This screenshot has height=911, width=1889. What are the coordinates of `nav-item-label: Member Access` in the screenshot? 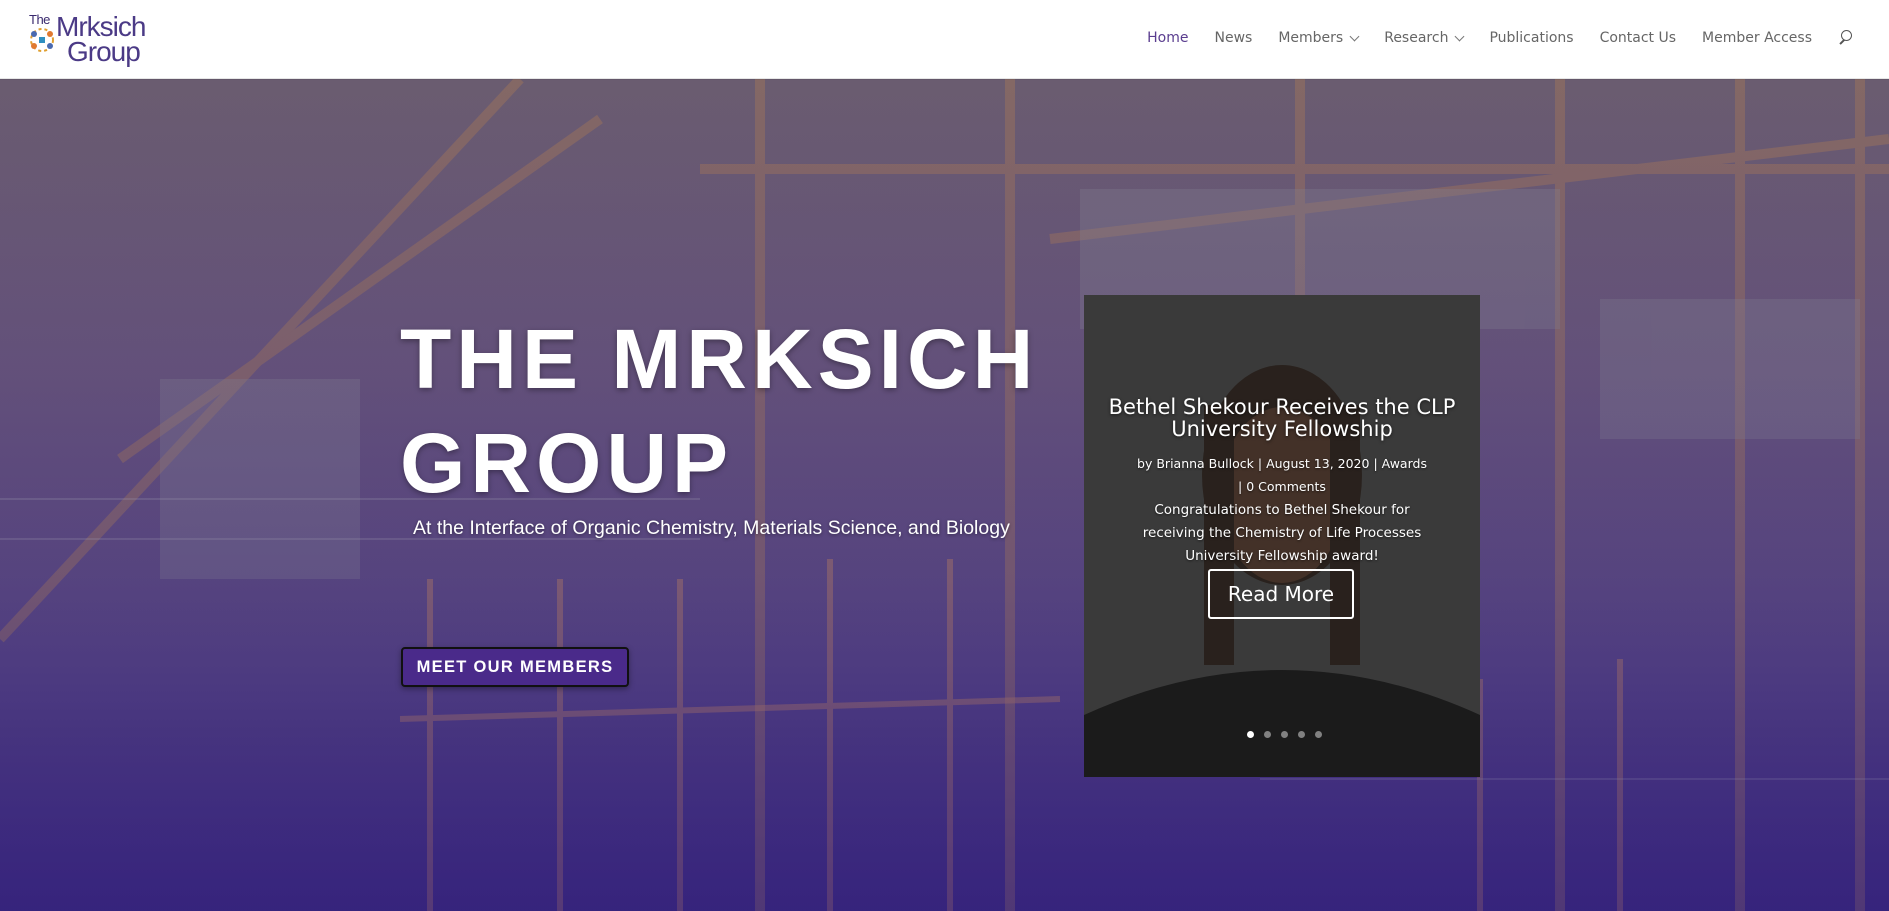 It's located at (1757, 38).